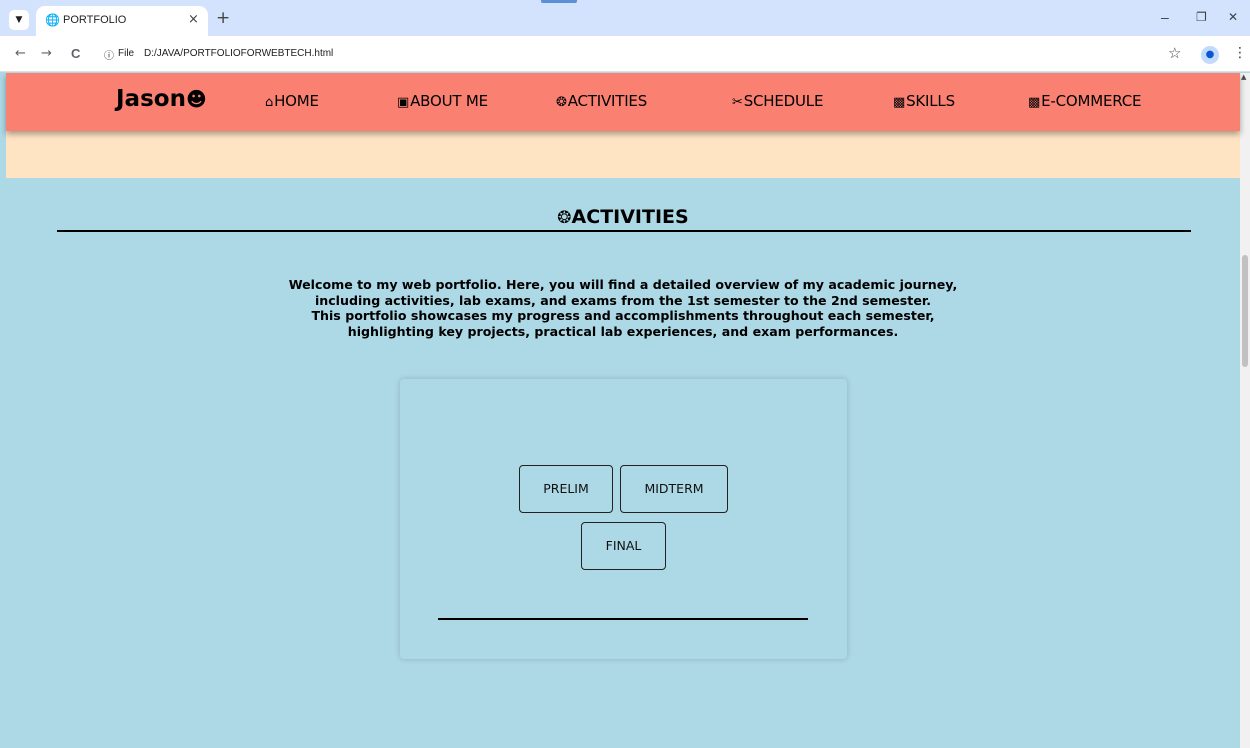 This screenshot has width=1250, height=748. Describe the element at coordinates (193, 19) in the screenshot. I see `close-icon: ×` at that location.